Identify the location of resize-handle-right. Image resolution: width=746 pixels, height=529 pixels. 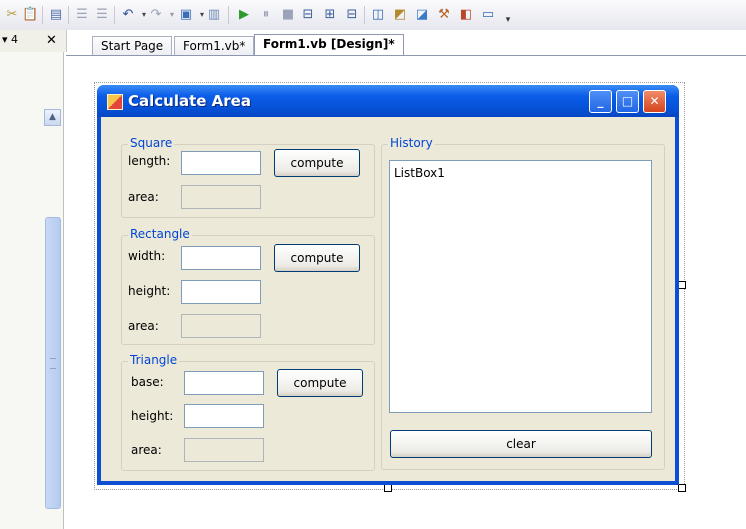
(682, 285).